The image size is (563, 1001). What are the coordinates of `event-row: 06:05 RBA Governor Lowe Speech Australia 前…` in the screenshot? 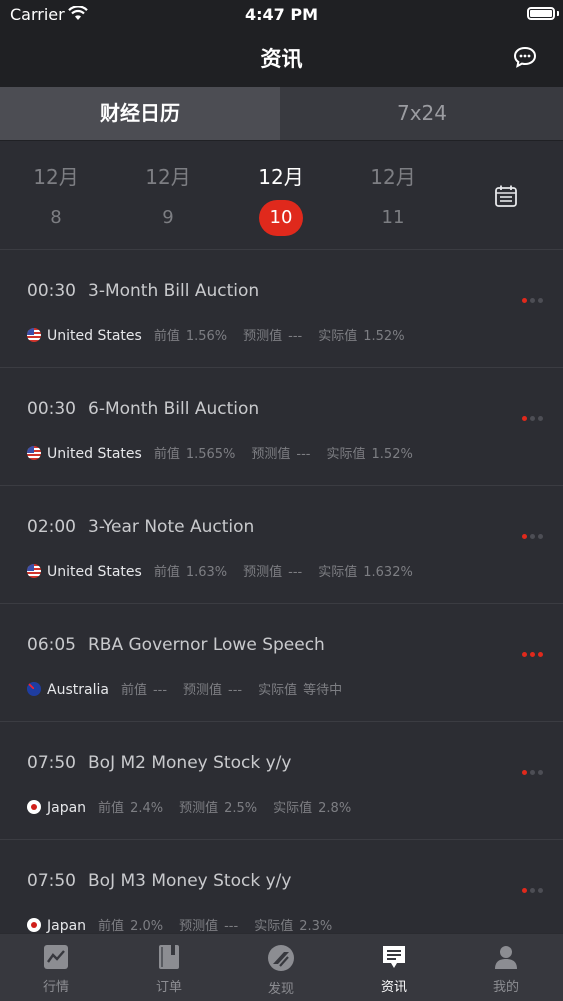 It's located at (281, 663).